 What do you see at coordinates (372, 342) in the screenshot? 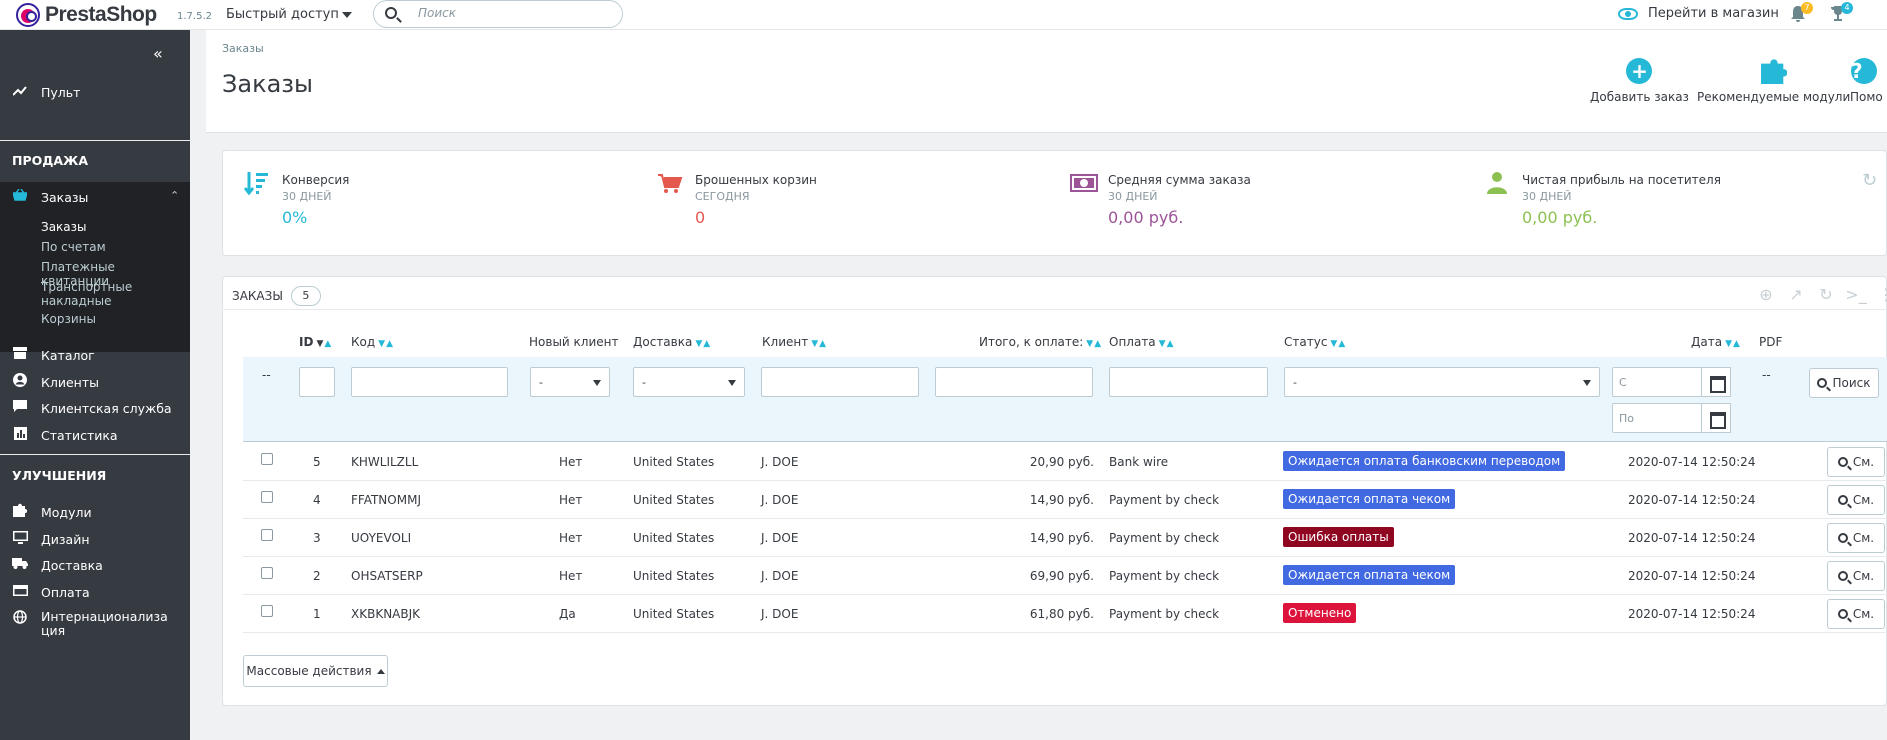
I see `column-header-code: Код ▼▲` at bounding box center [372, 342].